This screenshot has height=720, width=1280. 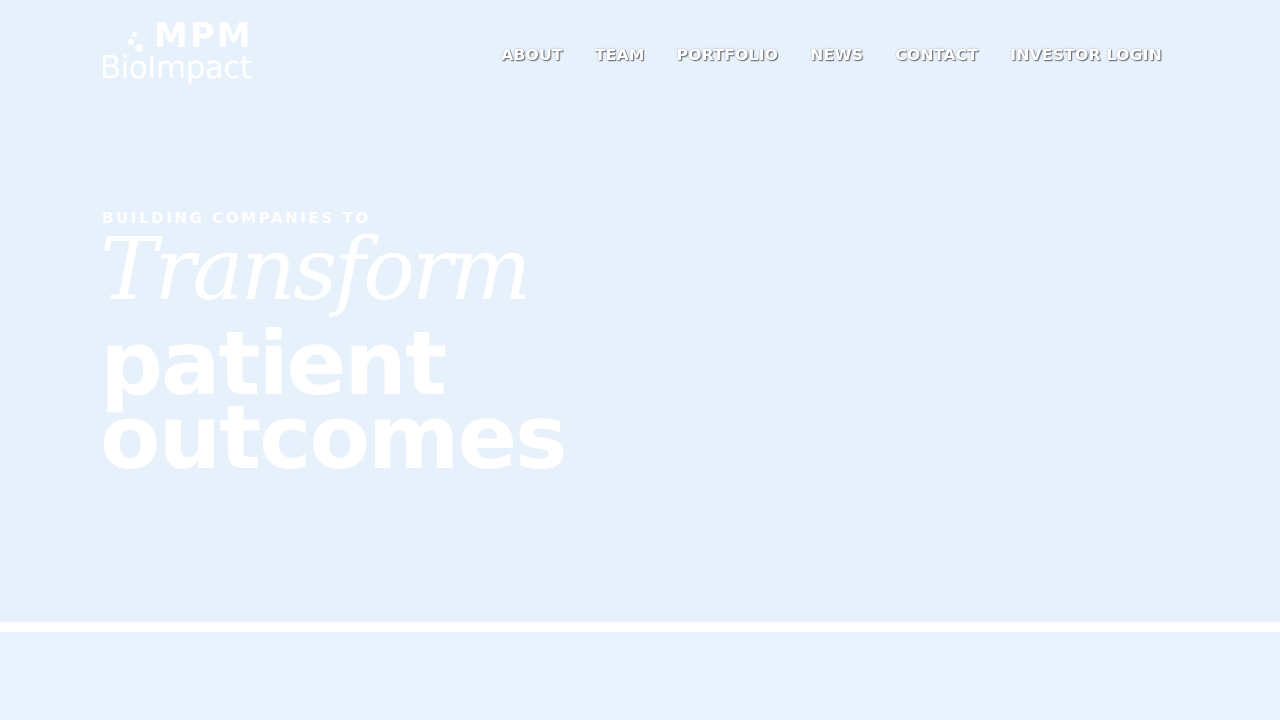 What do you see at coordinates (176, 68) in the screenshot?
I see `logo-bioimpact-text: BioImpact` at bounding box center [176, 68].